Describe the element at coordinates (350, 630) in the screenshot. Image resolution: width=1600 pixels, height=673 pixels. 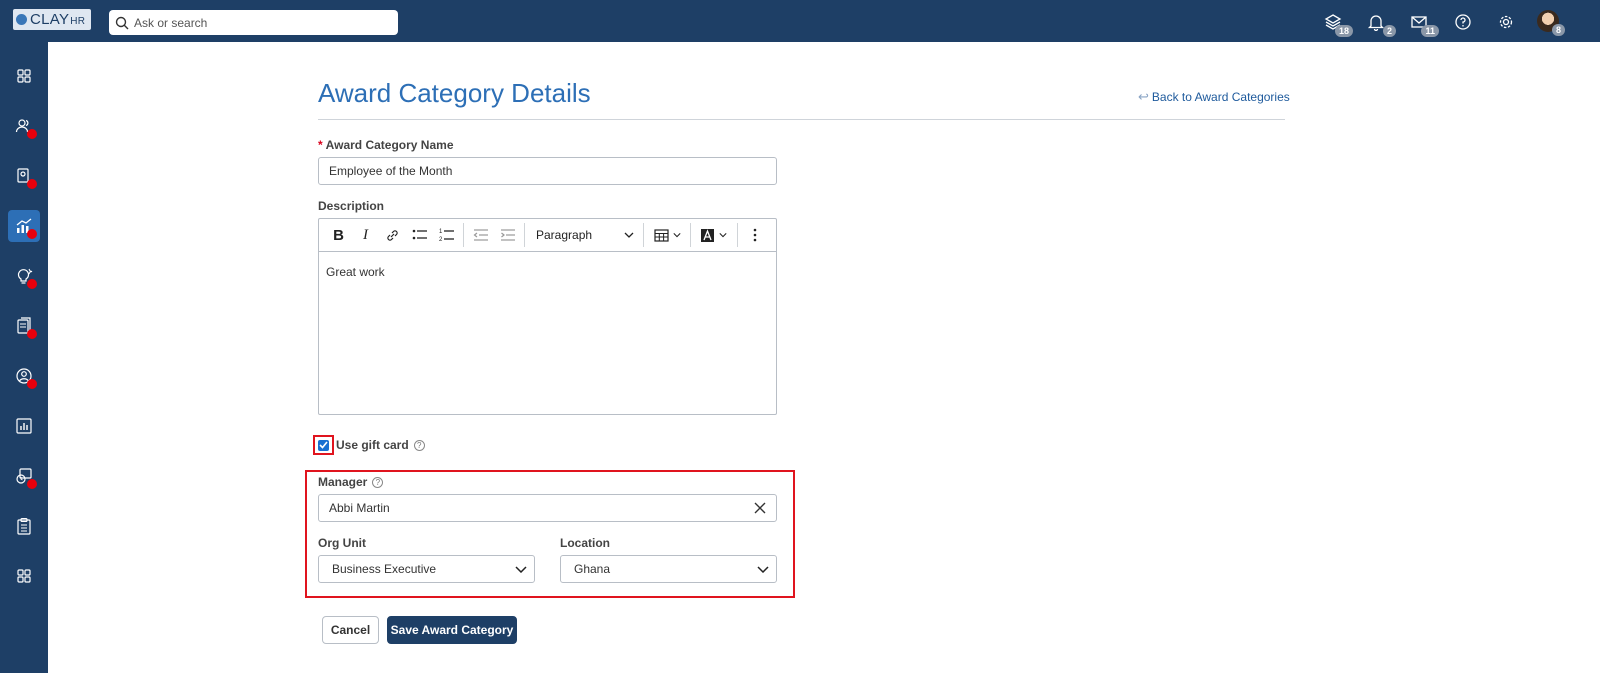
I see `cancel-button: Cancel` at that location.